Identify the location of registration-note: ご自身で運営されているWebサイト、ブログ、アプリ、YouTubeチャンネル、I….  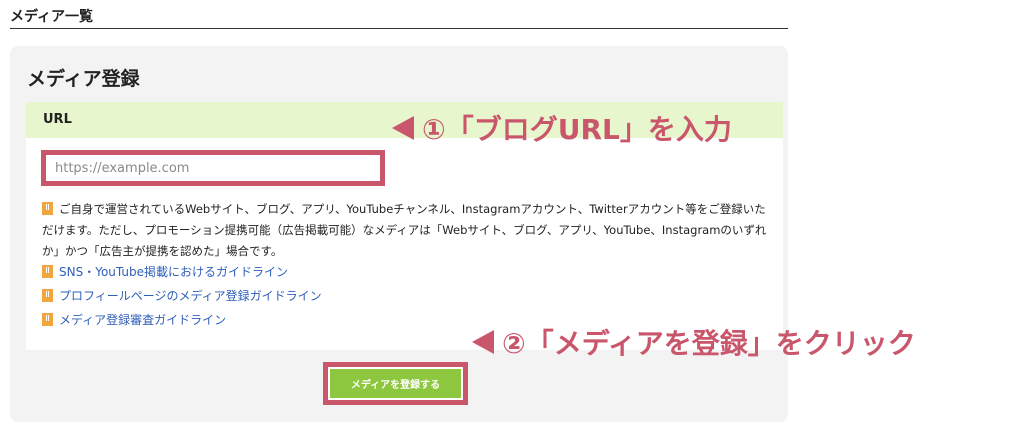
(407, 230).